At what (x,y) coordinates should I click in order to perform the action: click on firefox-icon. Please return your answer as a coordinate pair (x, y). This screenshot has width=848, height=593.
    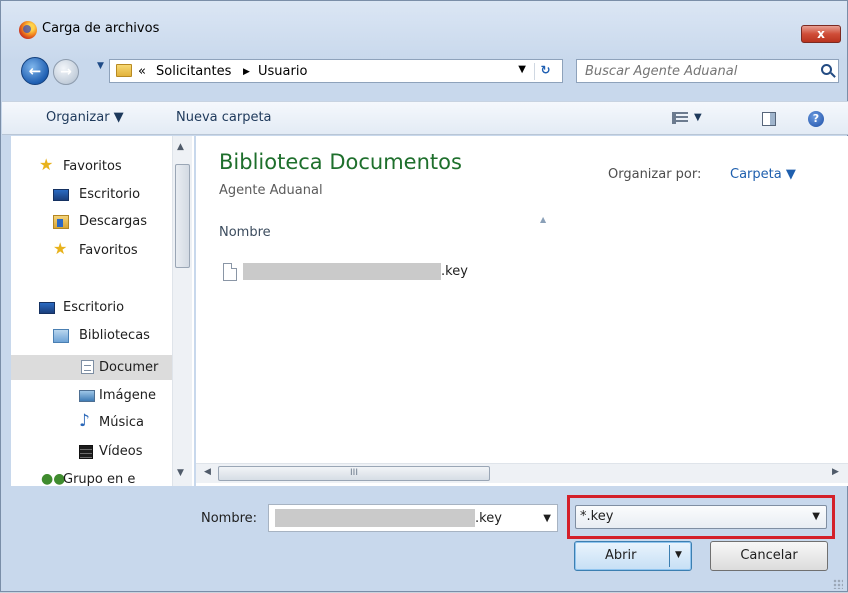
    Looking at the image, I should click on (28, 30).